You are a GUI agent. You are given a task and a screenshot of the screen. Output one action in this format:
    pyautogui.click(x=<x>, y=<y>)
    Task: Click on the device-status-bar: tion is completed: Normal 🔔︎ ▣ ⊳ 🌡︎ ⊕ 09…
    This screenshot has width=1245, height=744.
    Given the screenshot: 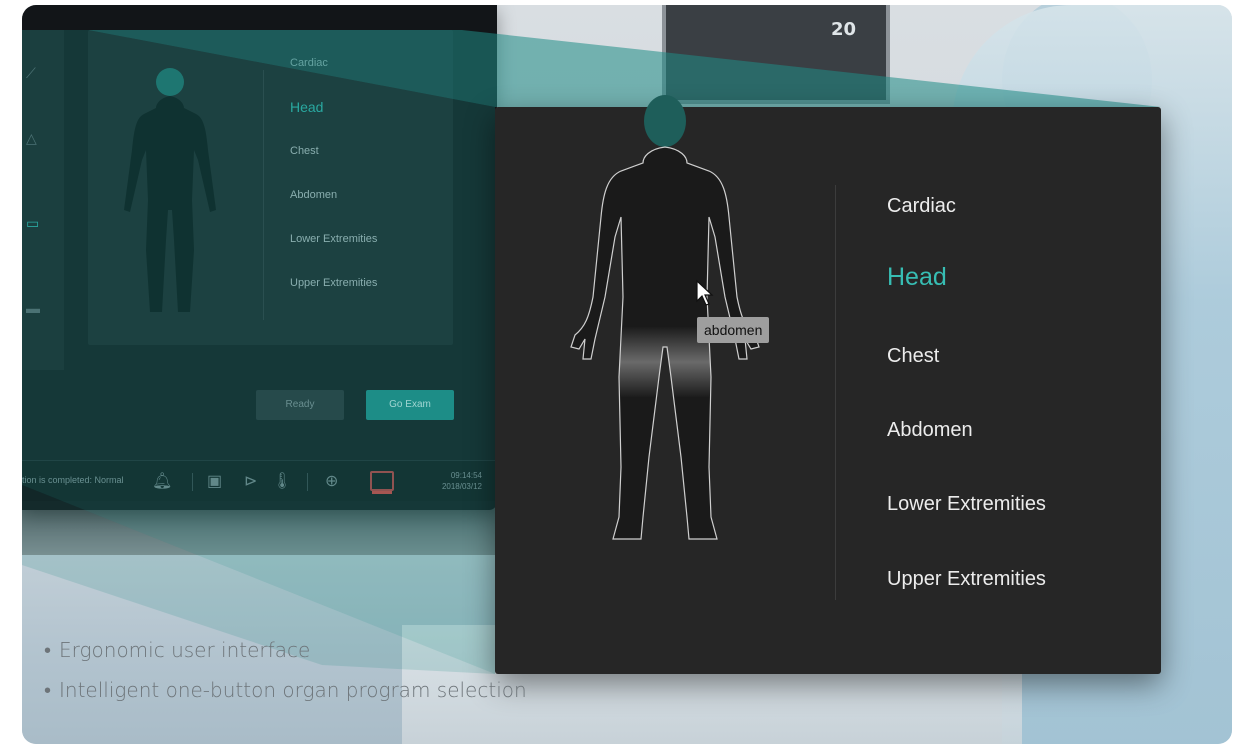 What is the action you would take?
    pyautogui.click(x=259, y=480)
    